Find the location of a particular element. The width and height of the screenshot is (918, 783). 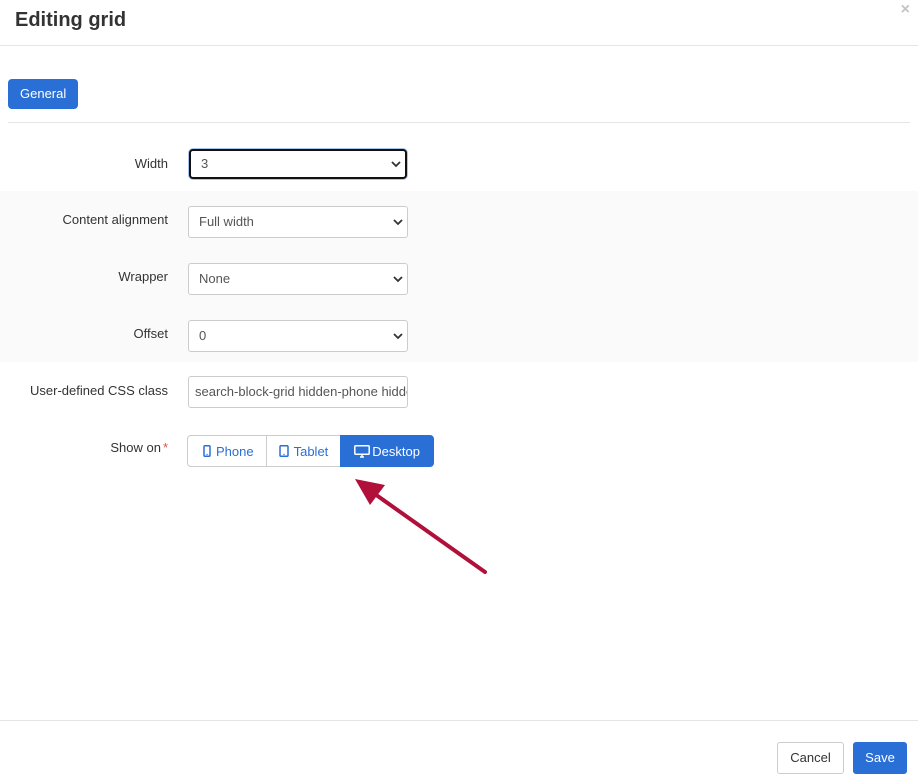

cancel-button: Cancel is located at coordinates (810, 758).